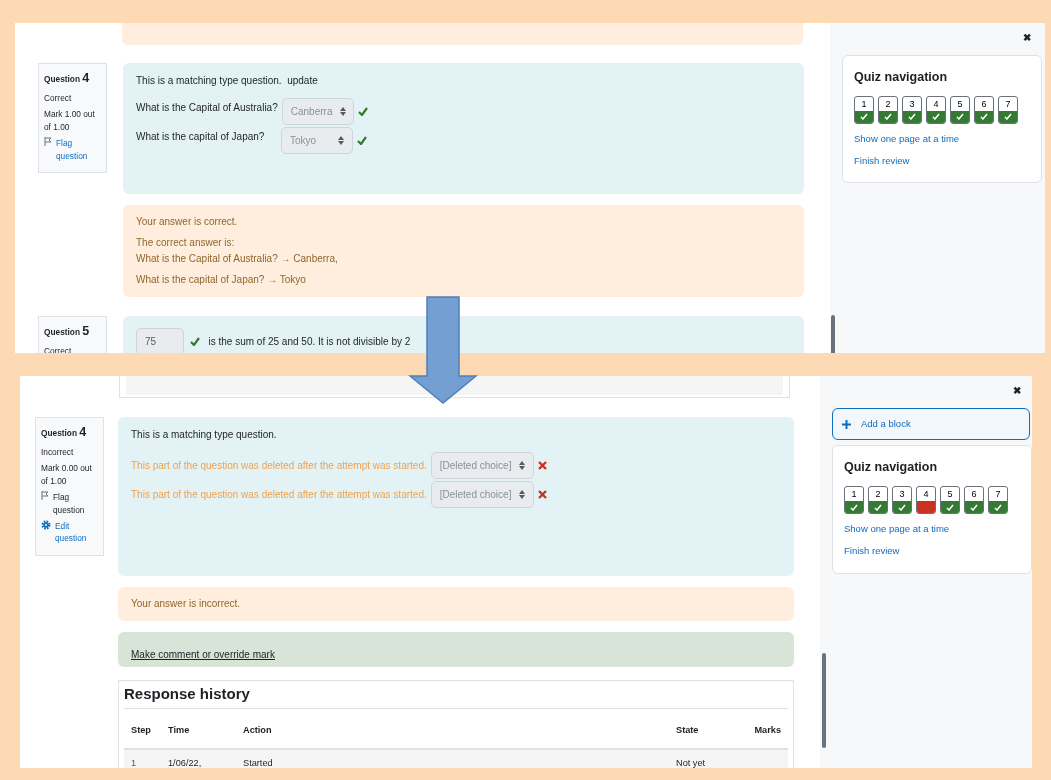 Image resolution: width=1051 pixels, height=780 pixels. Describe the element at coordinates (70, 121) in the screenshot. I see `question-mark: Mark 1.00 out of 1.00` at that location.